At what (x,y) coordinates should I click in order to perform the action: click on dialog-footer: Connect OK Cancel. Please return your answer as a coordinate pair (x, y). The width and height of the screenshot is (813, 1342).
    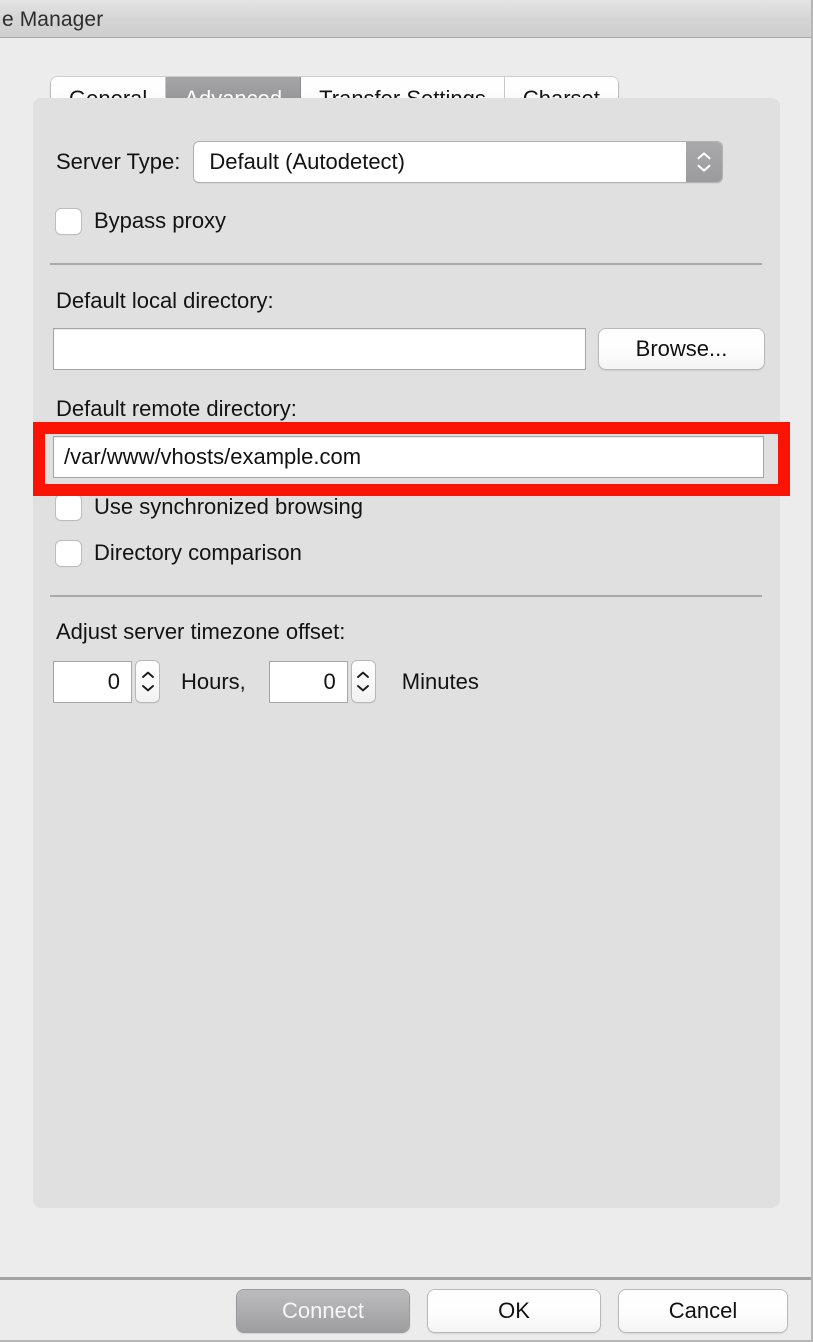
    Looking at the image, I should click on (405, 1310).